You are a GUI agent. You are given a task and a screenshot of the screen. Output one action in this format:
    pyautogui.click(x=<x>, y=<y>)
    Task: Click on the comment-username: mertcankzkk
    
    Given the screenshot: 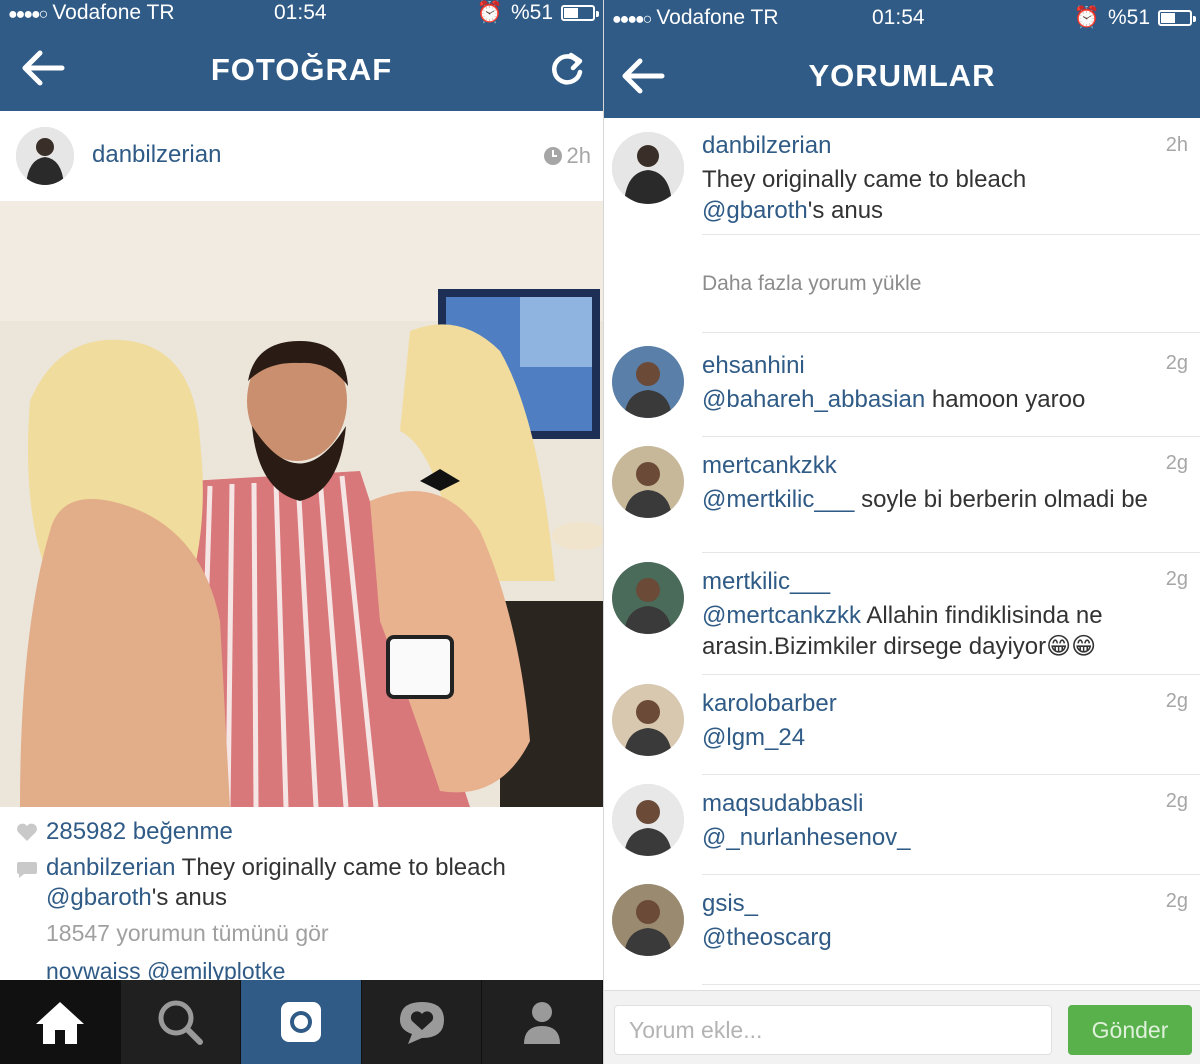 What is the action you would take?
    pyautogui.click(x=769, y=466)
    